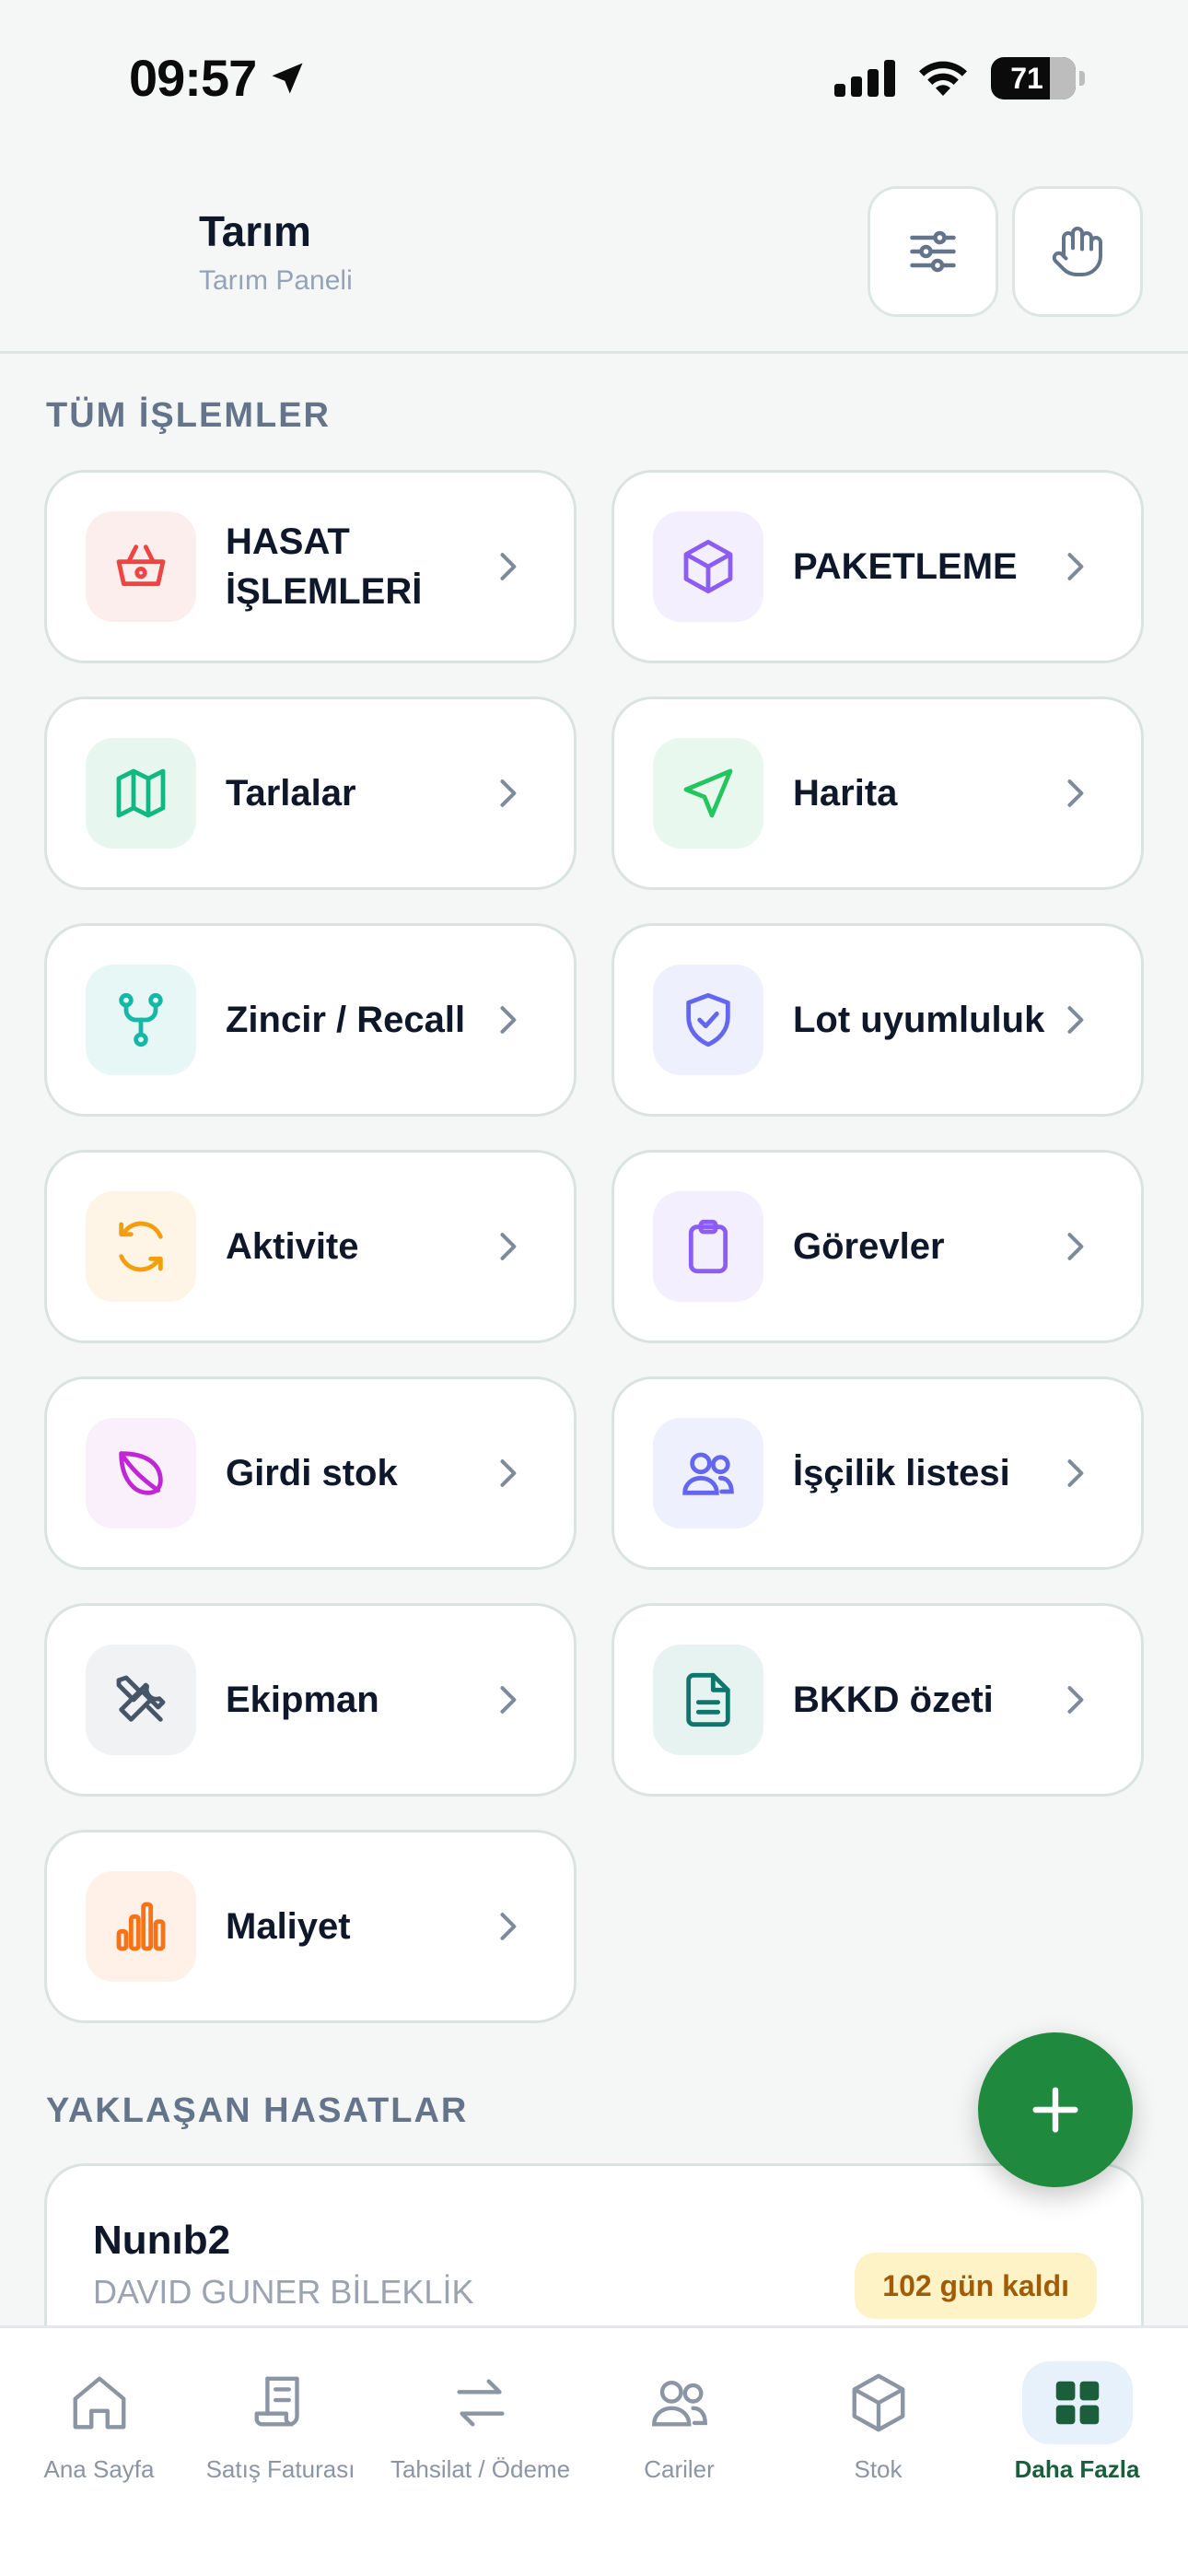 This screenshot has height=2576, width=1188. What do you see at coordinates (280, 2469) in the screenshot?
I see `nav-label: Satış Faturası` at bounding box center [280, 2469].